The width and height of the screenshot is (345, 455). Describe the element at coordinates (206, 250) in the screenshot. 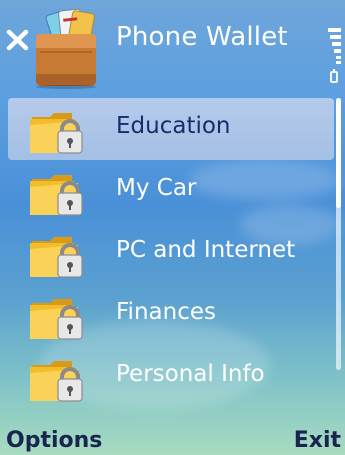

I see `folder-label: PC and Internet` at that location.